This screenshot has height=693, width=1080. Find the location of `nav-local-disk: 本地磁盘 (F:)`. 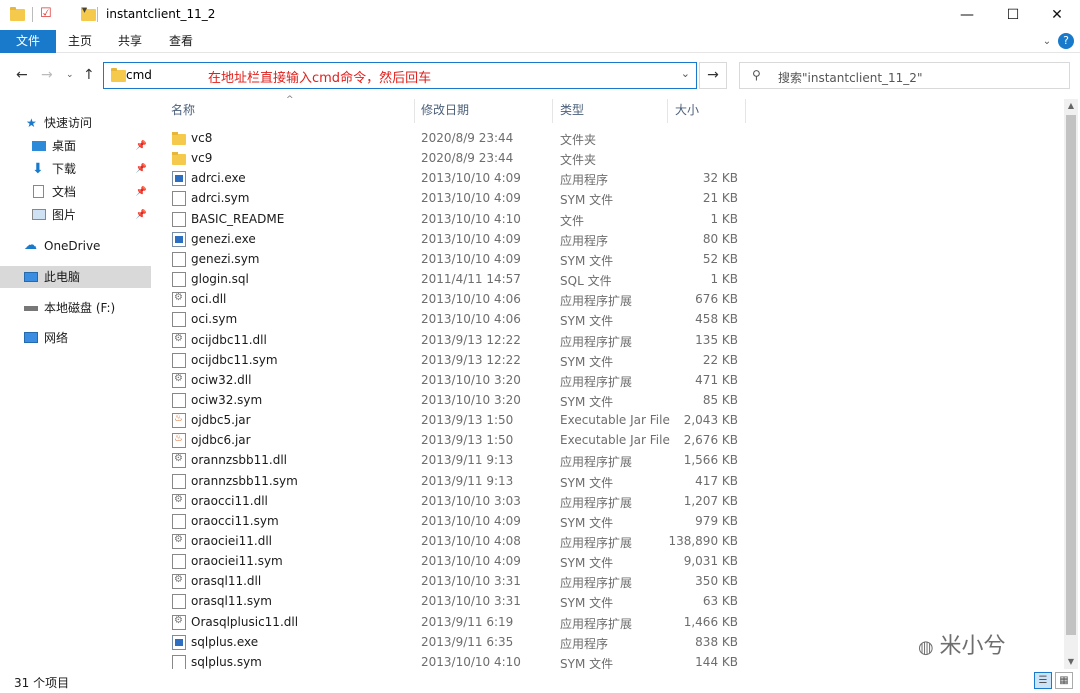

nav-local-disk: 本地磁盘 (F:) is located at coordinates (95, 308).